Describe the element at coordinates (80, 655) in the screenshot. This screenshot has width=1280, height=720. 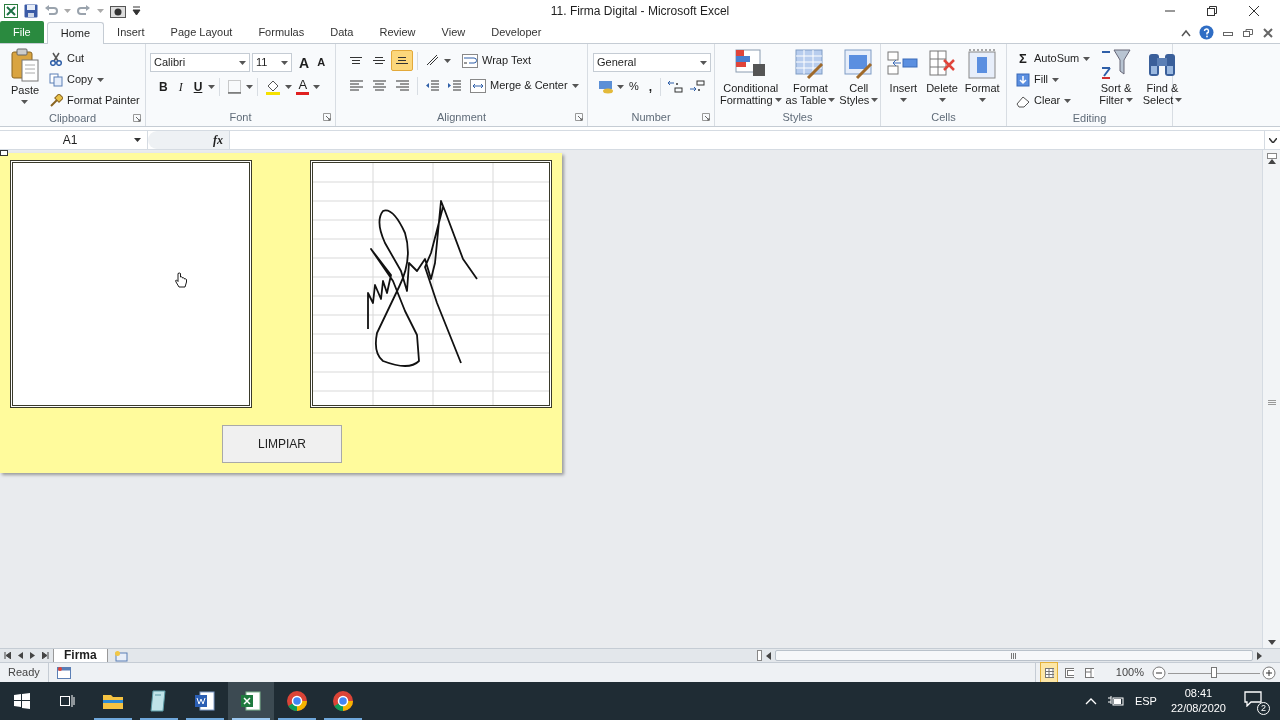
I see `sheet-tab: Firma` at that location.